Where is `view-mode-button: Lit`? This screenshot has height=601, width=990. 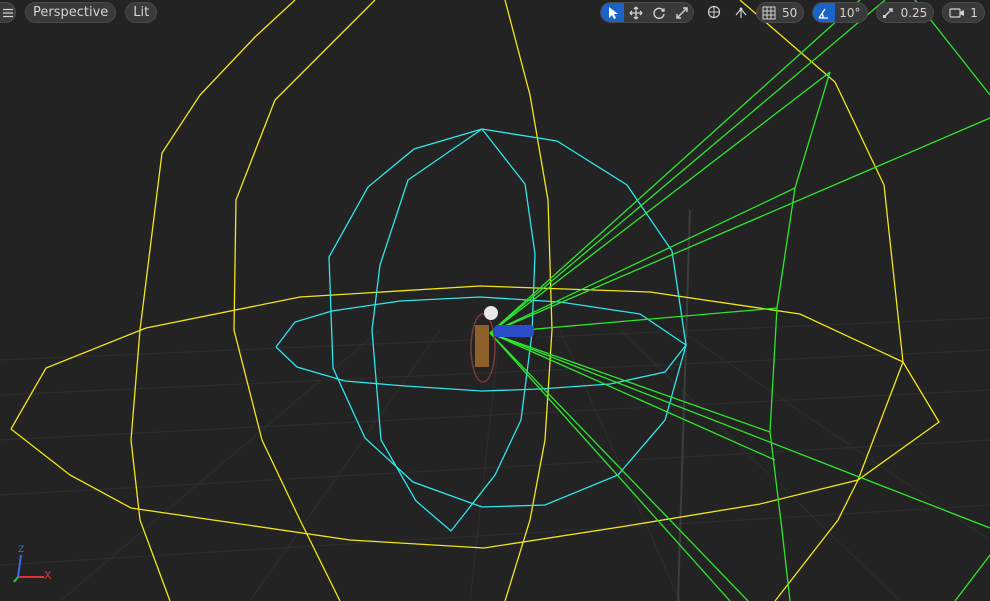 view-mode-button: Lit is located at coordinates (141, 12).